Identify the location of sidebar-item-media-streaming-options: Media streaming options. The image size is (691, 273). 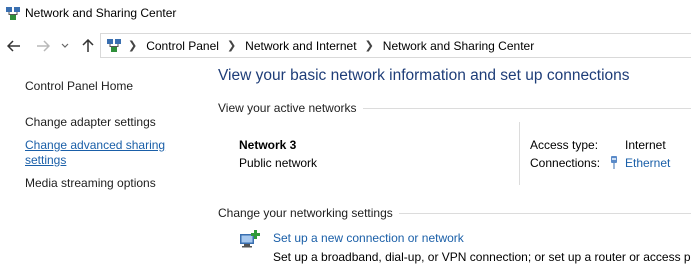
(90, 183).